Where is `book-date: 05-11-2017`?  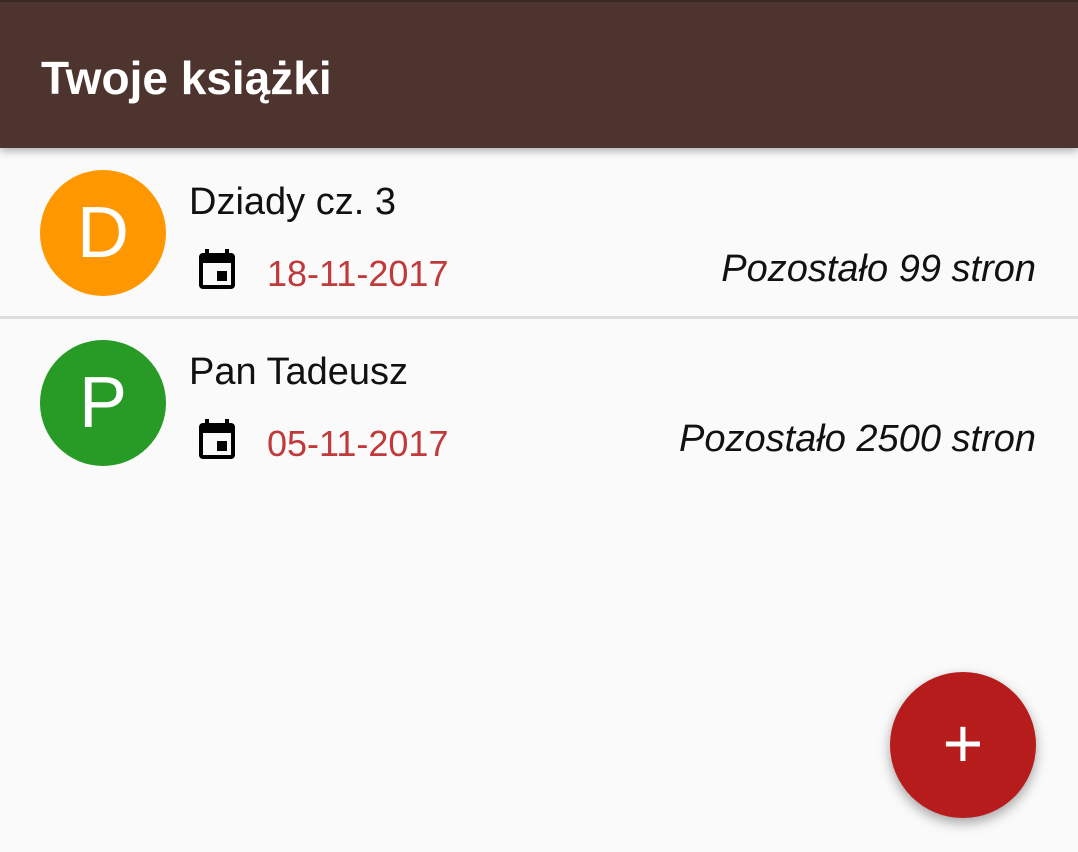 book-date: 05-11-2017 is located at coordinates (358, 443).